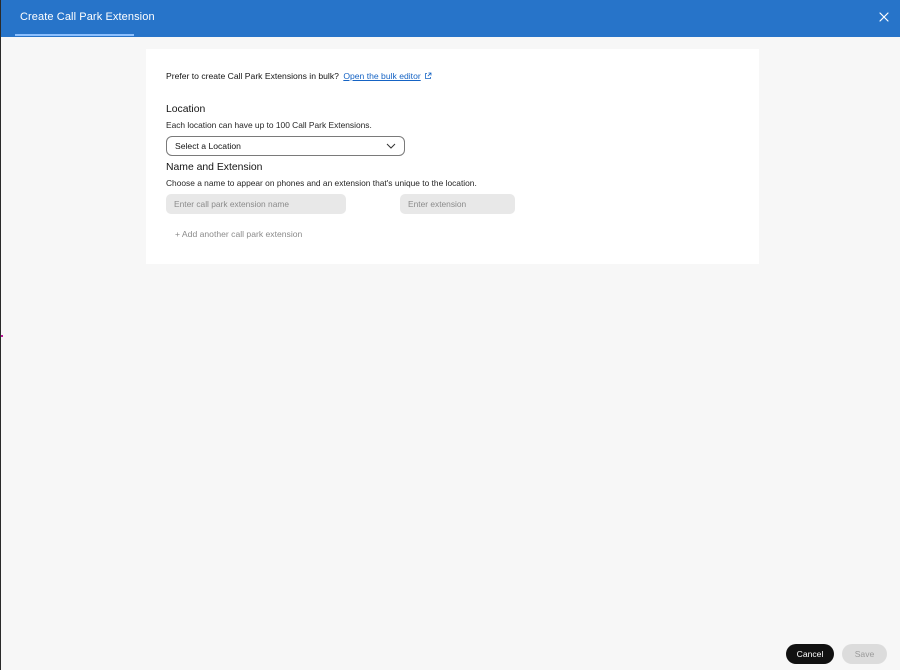 This screenshot has height=670, width=900. What do you see at coordinates (457, 204) in the screenshot?
I see `extension-number-input` at bounding box center [457, 204].